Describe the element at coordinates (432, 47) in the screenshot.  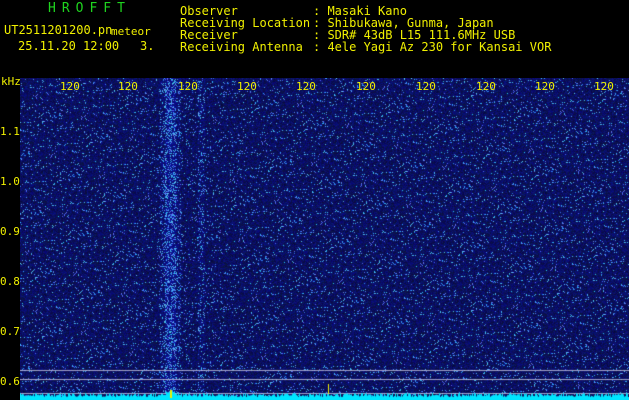
I see `info-value-antenna: : 4ele Yagi Az 230 for Kansai VOR` at that location.